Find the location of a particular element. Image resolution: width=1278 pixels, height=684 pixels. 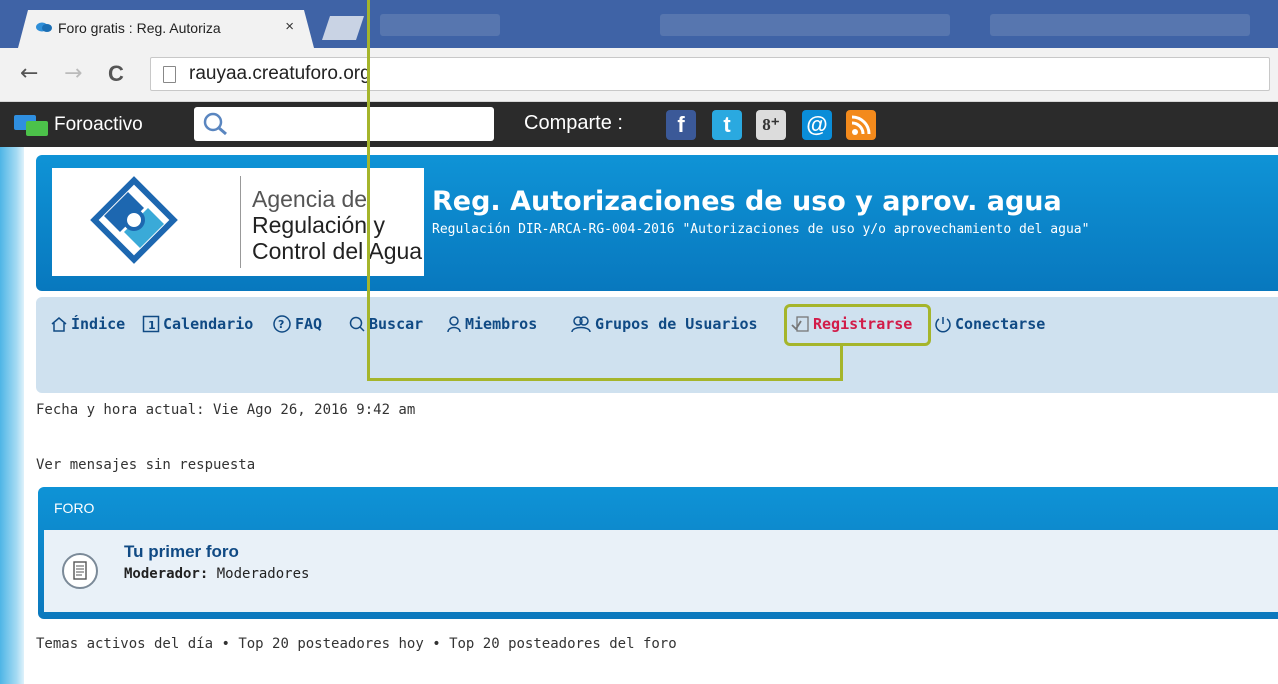

highlight-connector-riser is located at coordinates (841, 363).